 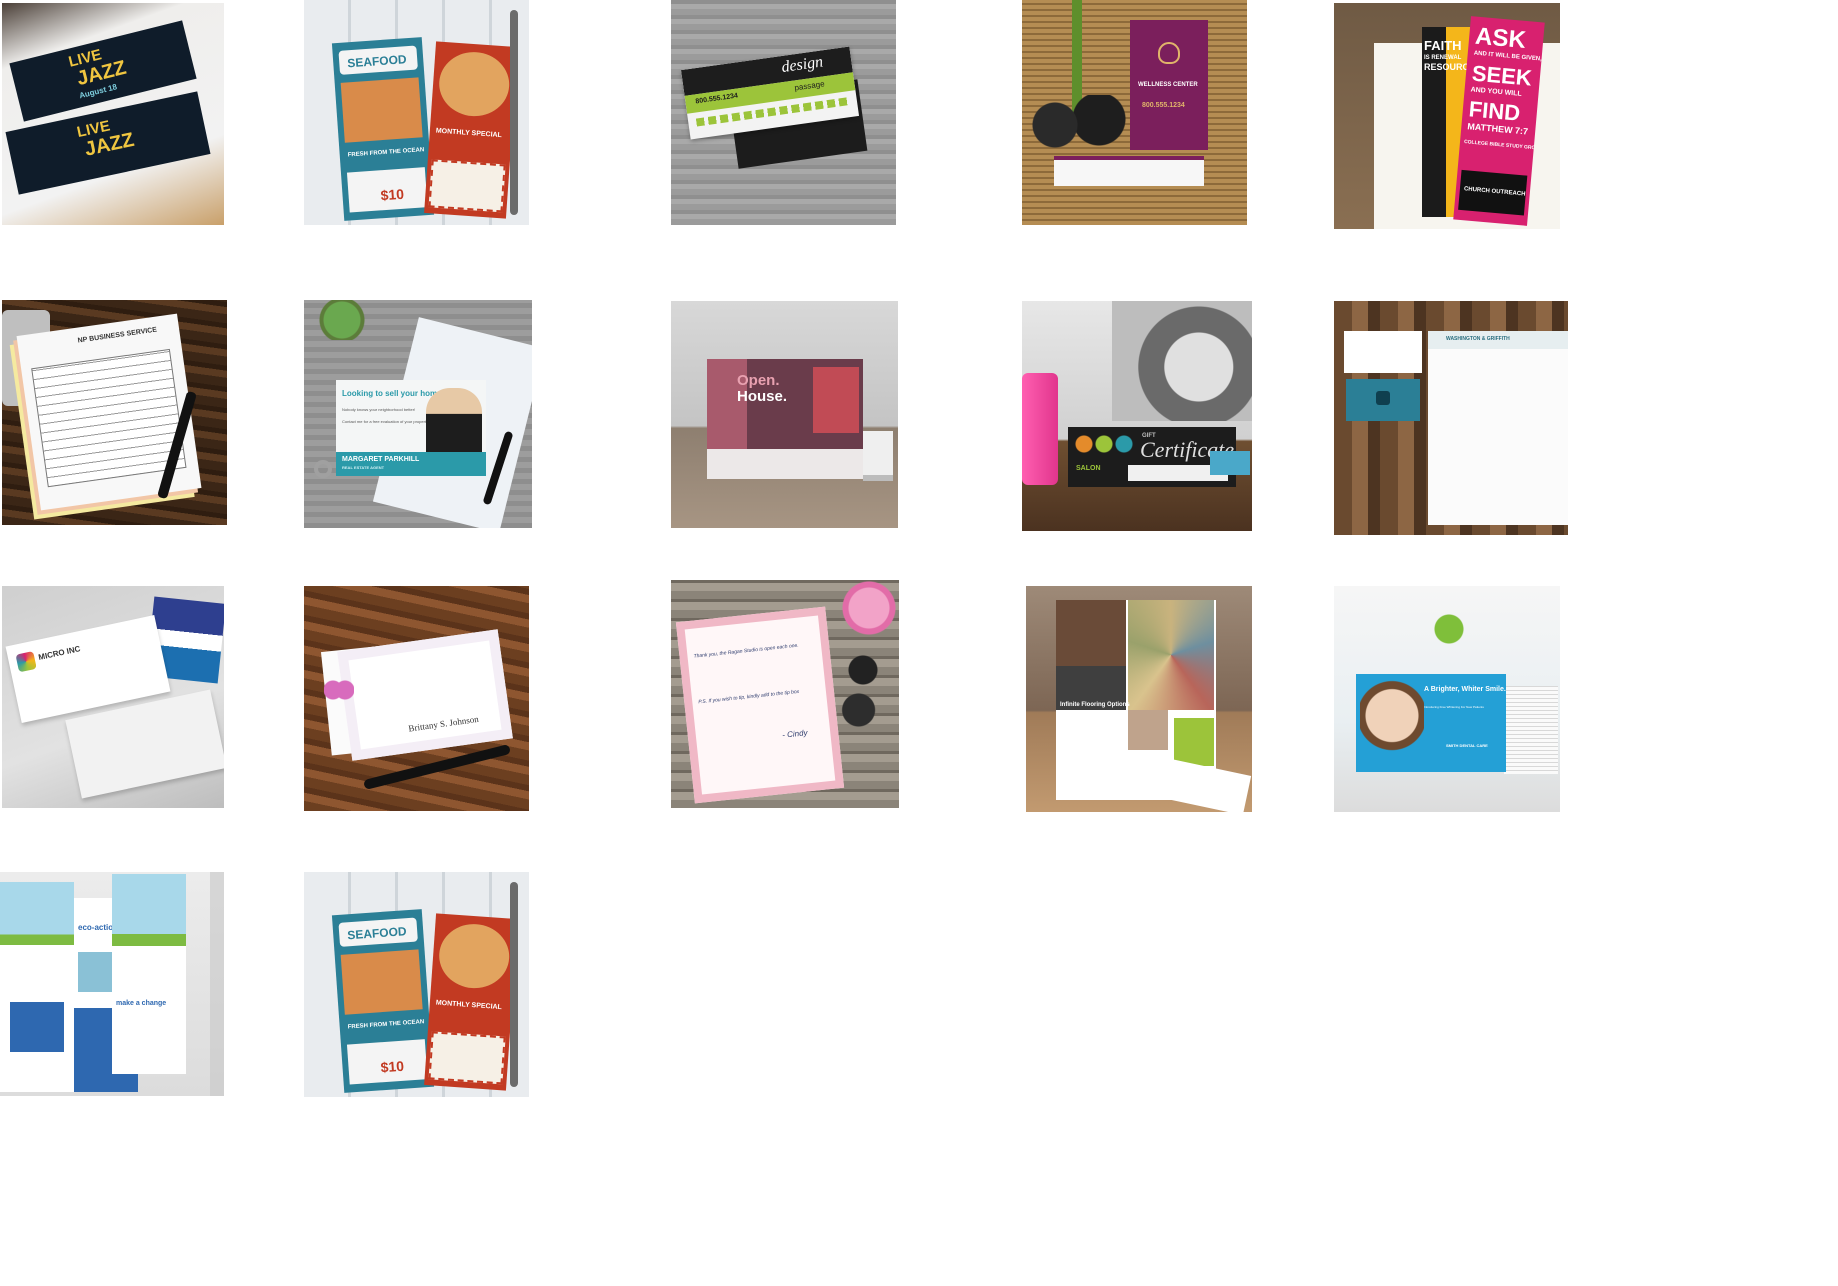 What do you see at coordinates (113, 114) in the screenshot?
I see `gallery-item-event-tickets: LIVE JAZZ August 18 LIVE JAZZ` at bounding box center [113, 114].